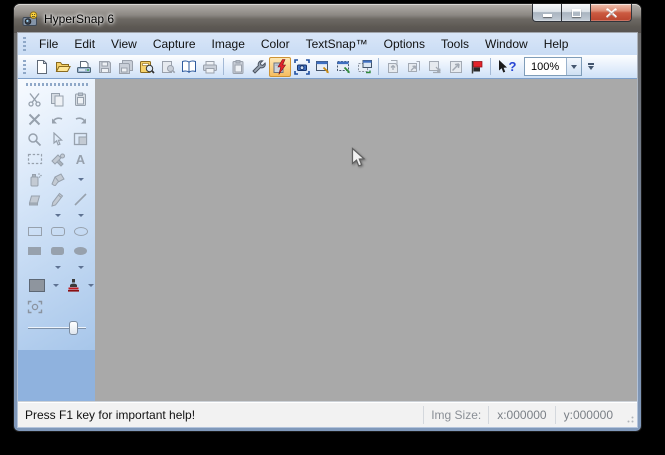  Describe the element at coordinates (124, 44) in the screenshot. I see `menu-item-view: View` at that location.